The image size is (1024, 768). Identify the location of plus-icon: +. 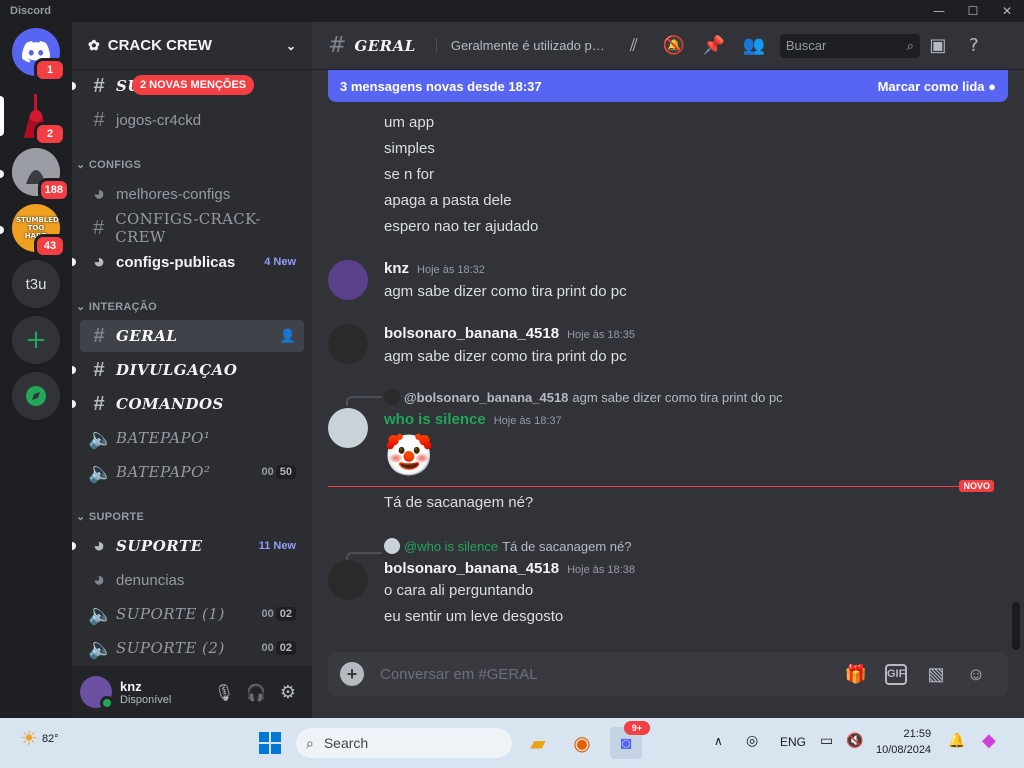
(36, 340).